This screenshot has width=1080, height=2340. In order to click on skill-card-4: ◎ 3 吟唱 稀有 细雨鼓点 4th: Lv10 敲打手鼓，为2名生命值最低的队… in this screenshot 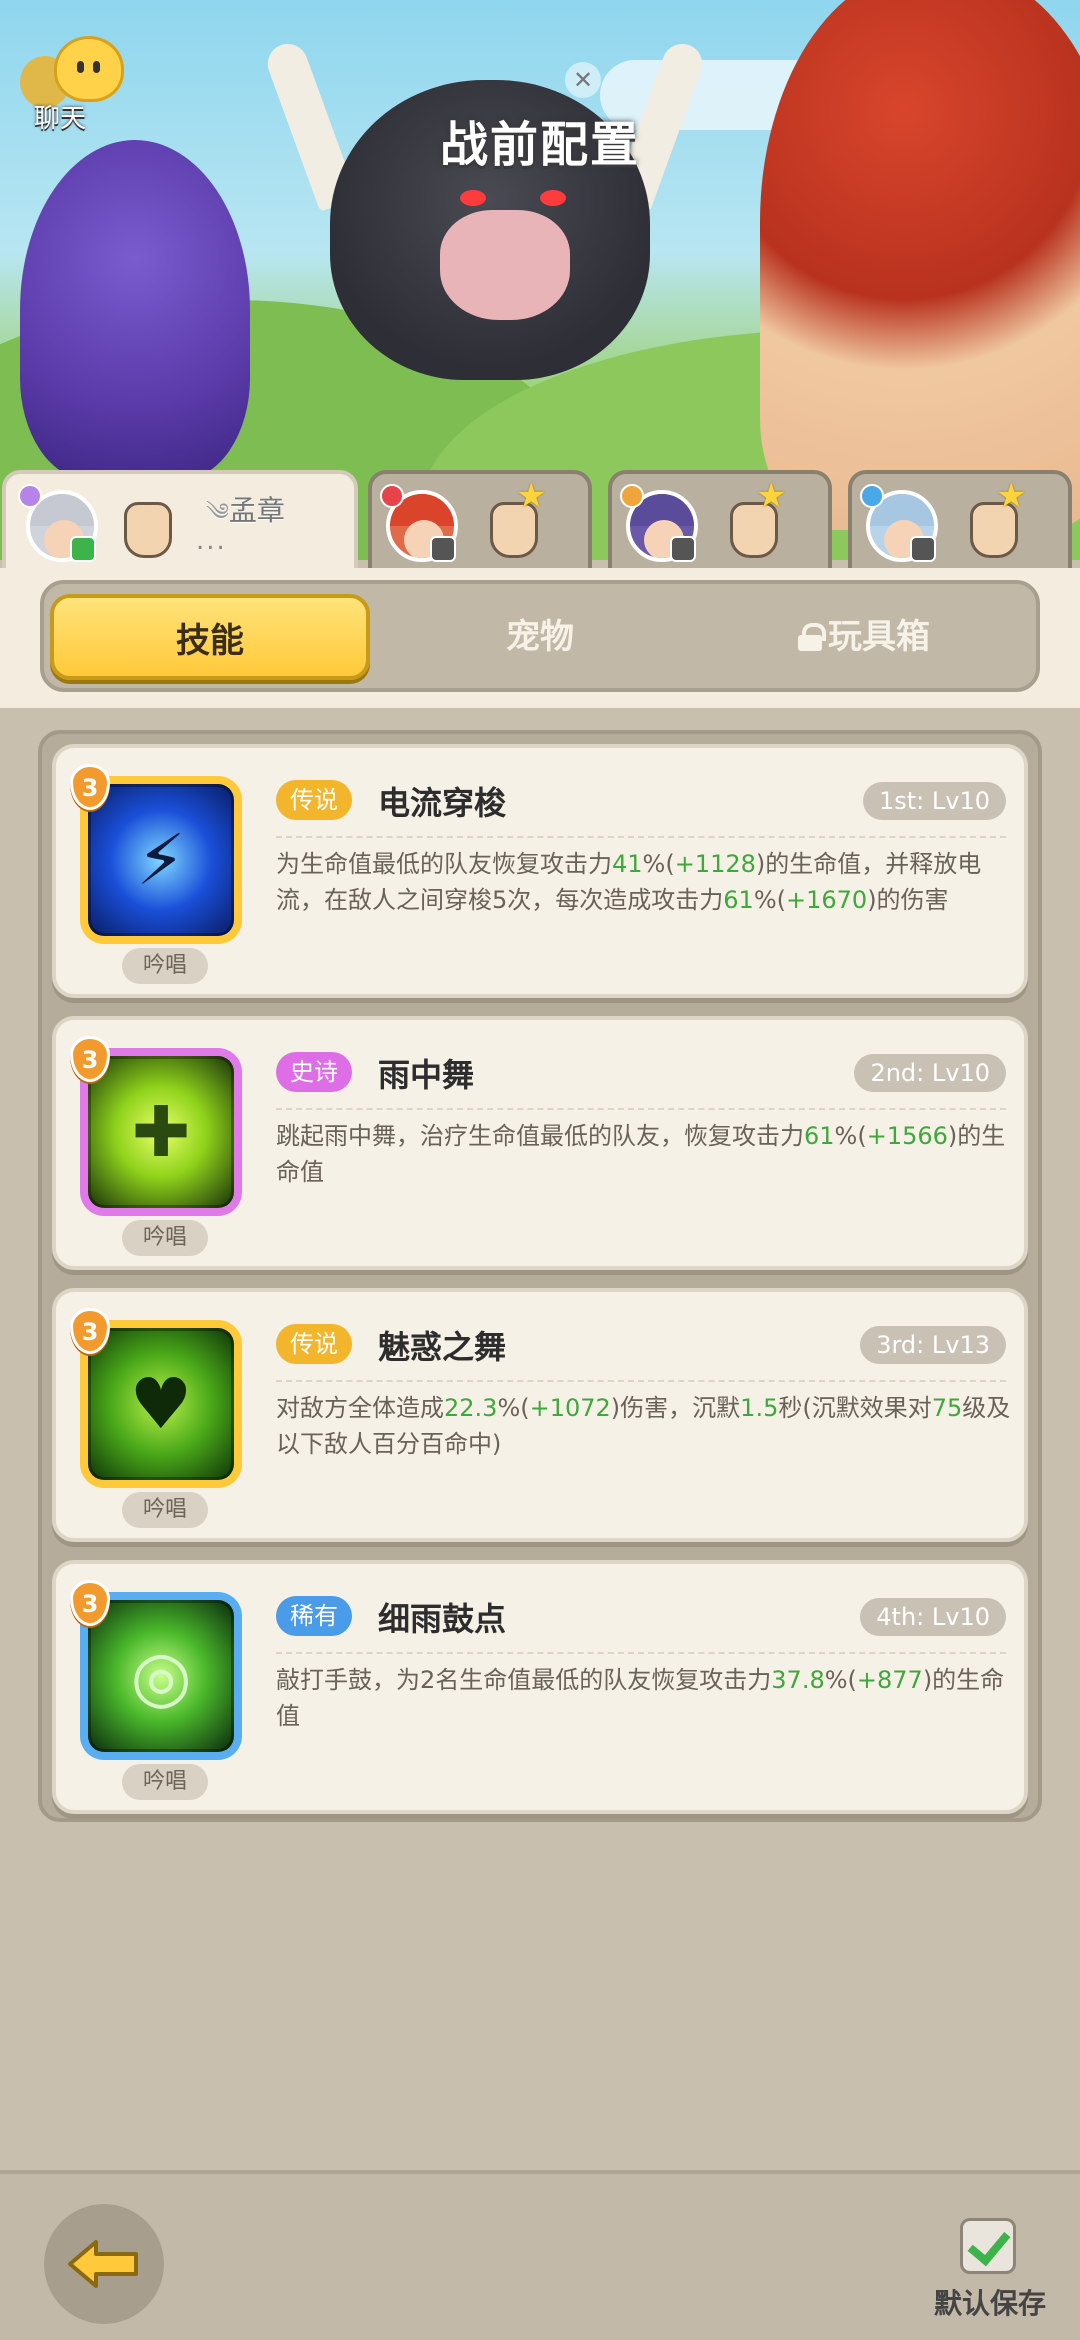, I will do `click(540, 1687)`.